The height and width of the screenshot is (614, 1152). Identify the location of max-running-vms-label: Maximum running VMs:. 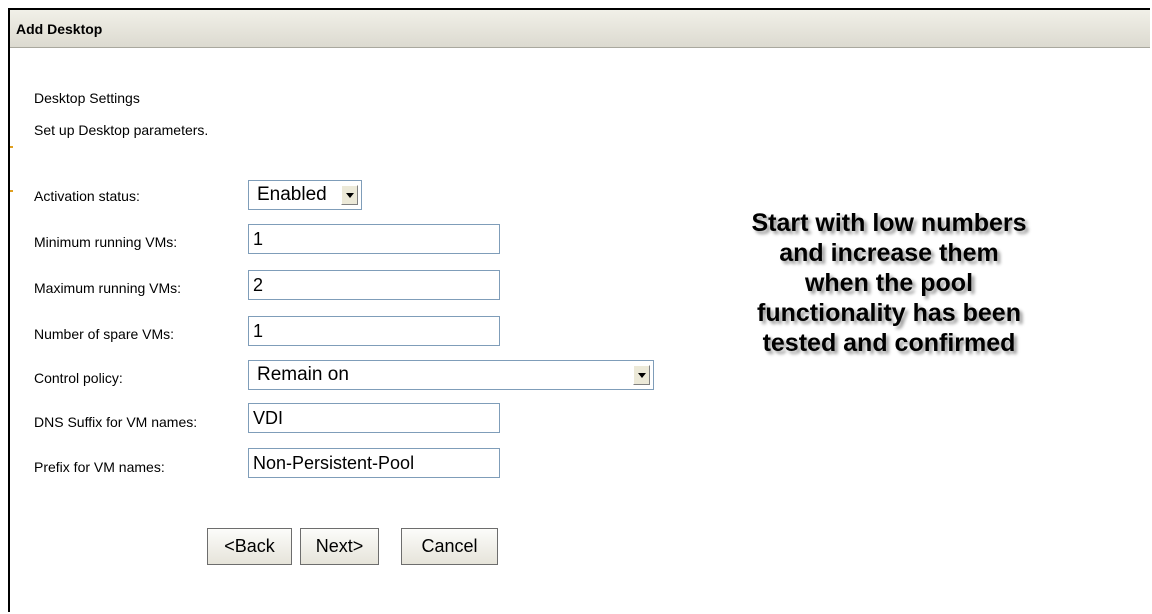
(108, 288).